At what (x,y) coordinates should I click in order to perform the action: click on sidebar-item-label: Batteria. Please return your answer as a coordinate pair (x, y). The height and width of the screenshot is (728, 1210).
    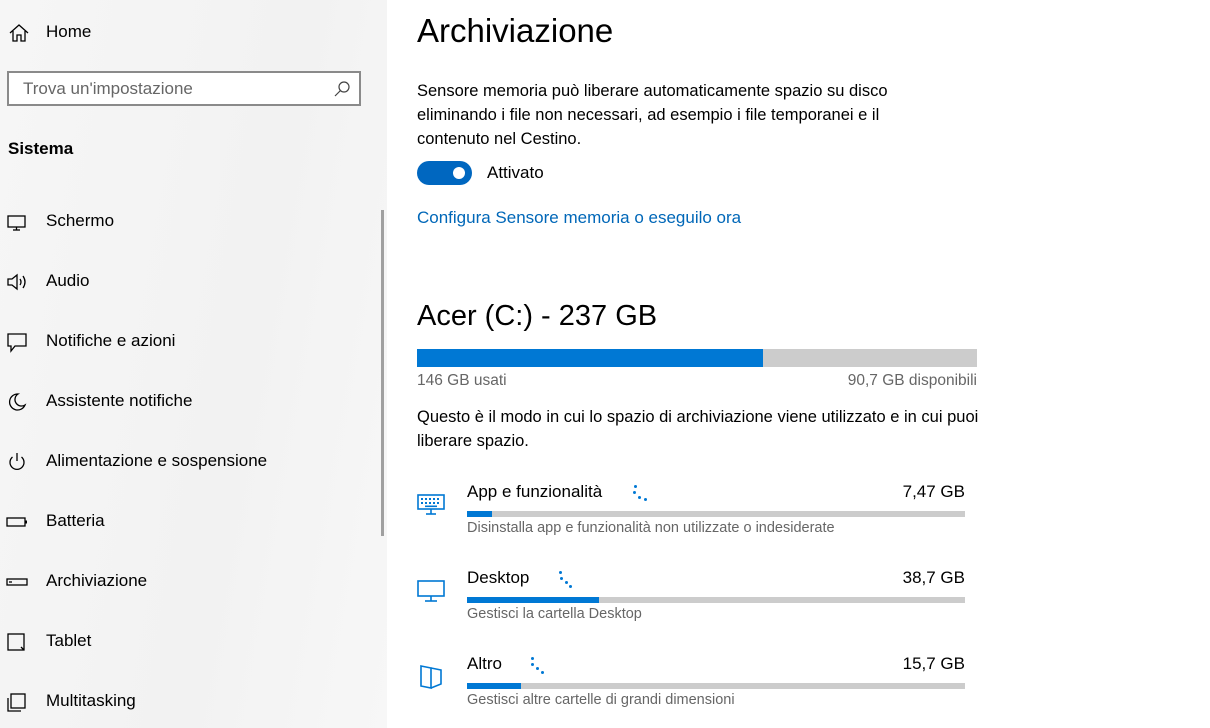
    Looking at the image, I should click on (75, 520).